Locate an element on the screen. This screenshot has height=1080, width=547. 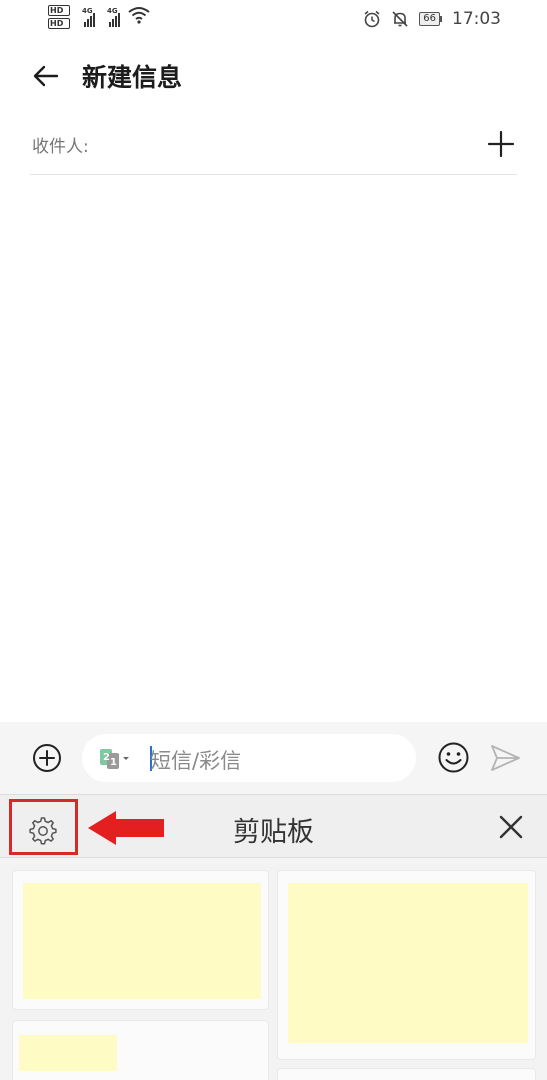
battery-level: 66 is located at coordinates (429, 19).